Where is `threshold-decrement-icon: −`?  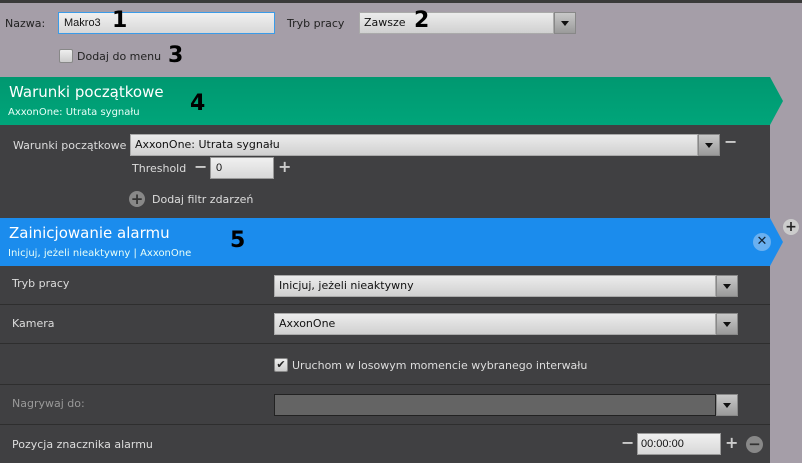 threshold-decrement-icon: − is located at coordinates (200, 166).